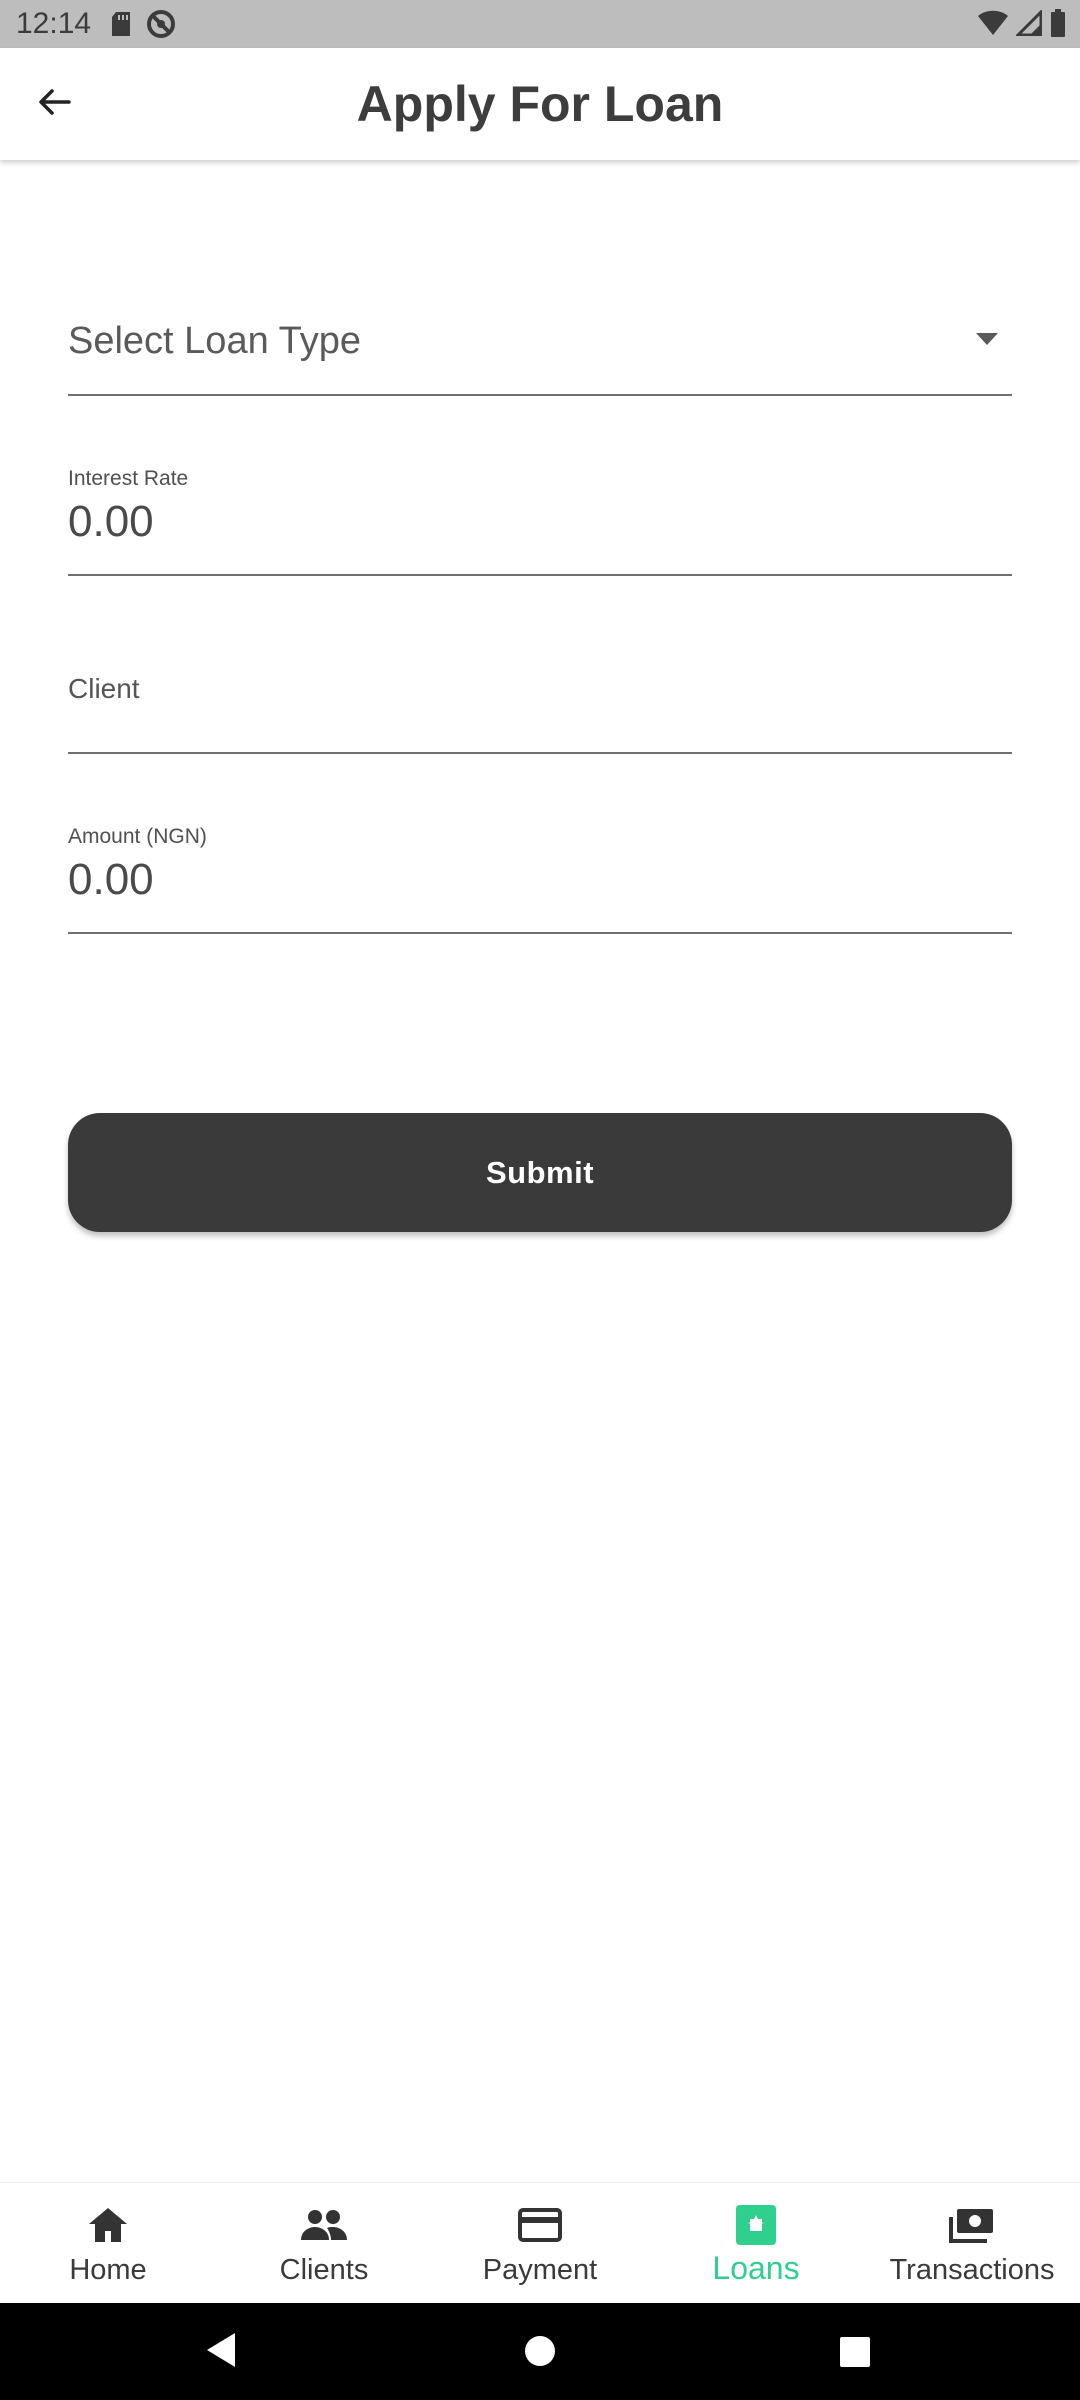  I want to click on submit-button: Submit, so click(540, 1172).